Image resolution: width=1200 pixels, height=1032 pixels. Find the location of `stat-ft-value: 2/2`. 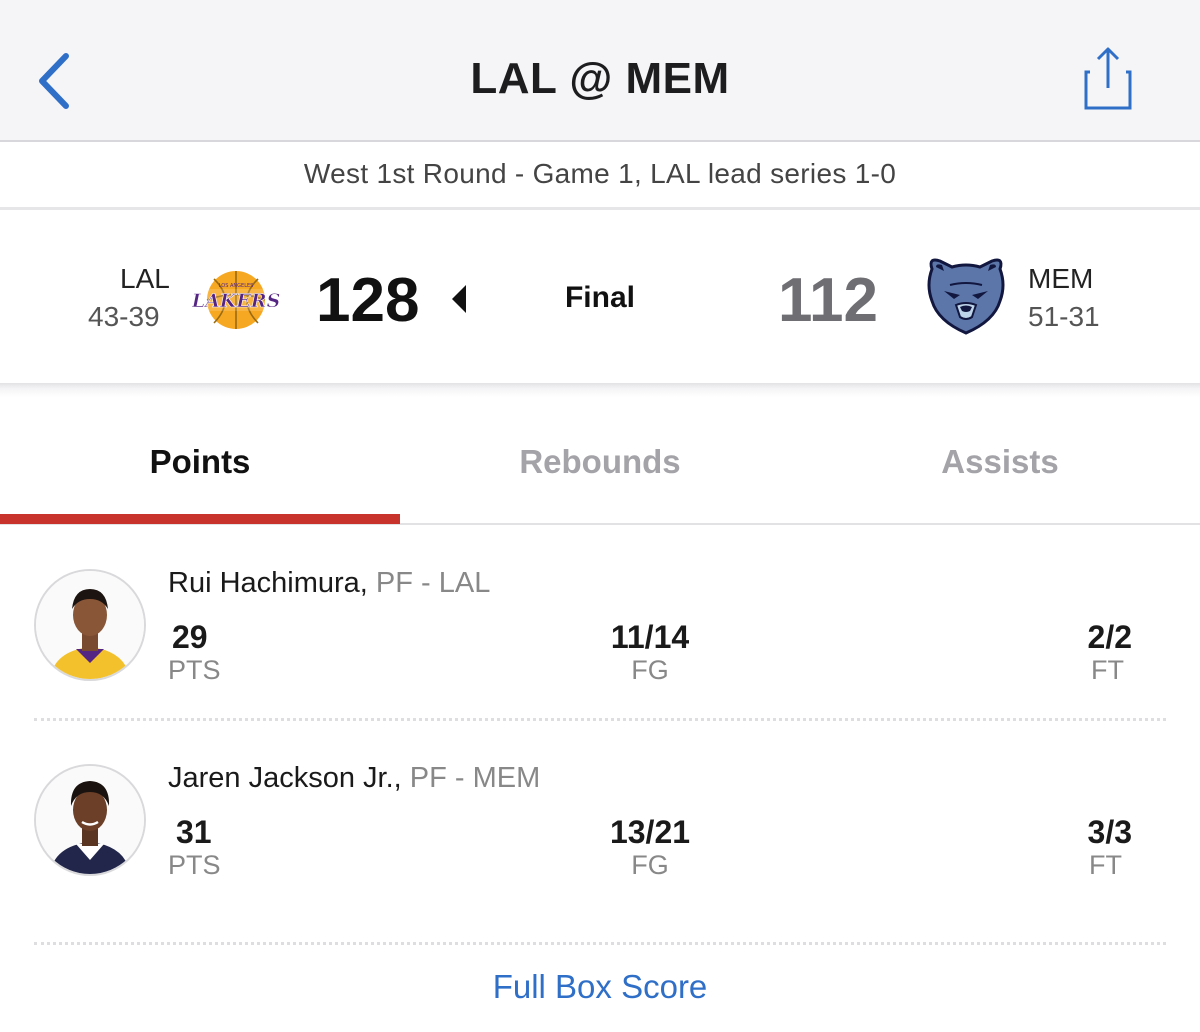

stat-ft-value: 2/2 is located at coordinates (1109, 637).